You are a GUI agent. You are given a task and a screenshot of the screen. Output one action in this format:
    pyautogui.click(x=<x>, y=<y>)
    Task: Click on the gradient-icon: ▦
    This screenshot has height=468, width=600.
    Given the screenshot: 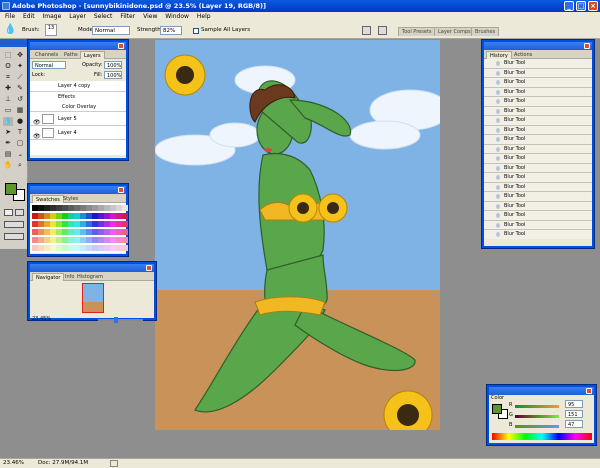 What is the action you would take?
    pyautogui.click(x=20, y=110)
    